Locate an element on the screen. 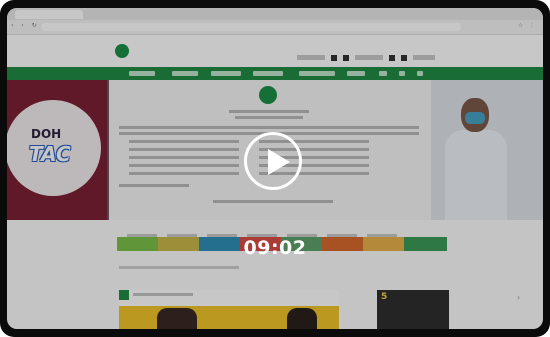 The width and height of the screenshot is (550, 337). play-icon is located at coordinates (279, 162).